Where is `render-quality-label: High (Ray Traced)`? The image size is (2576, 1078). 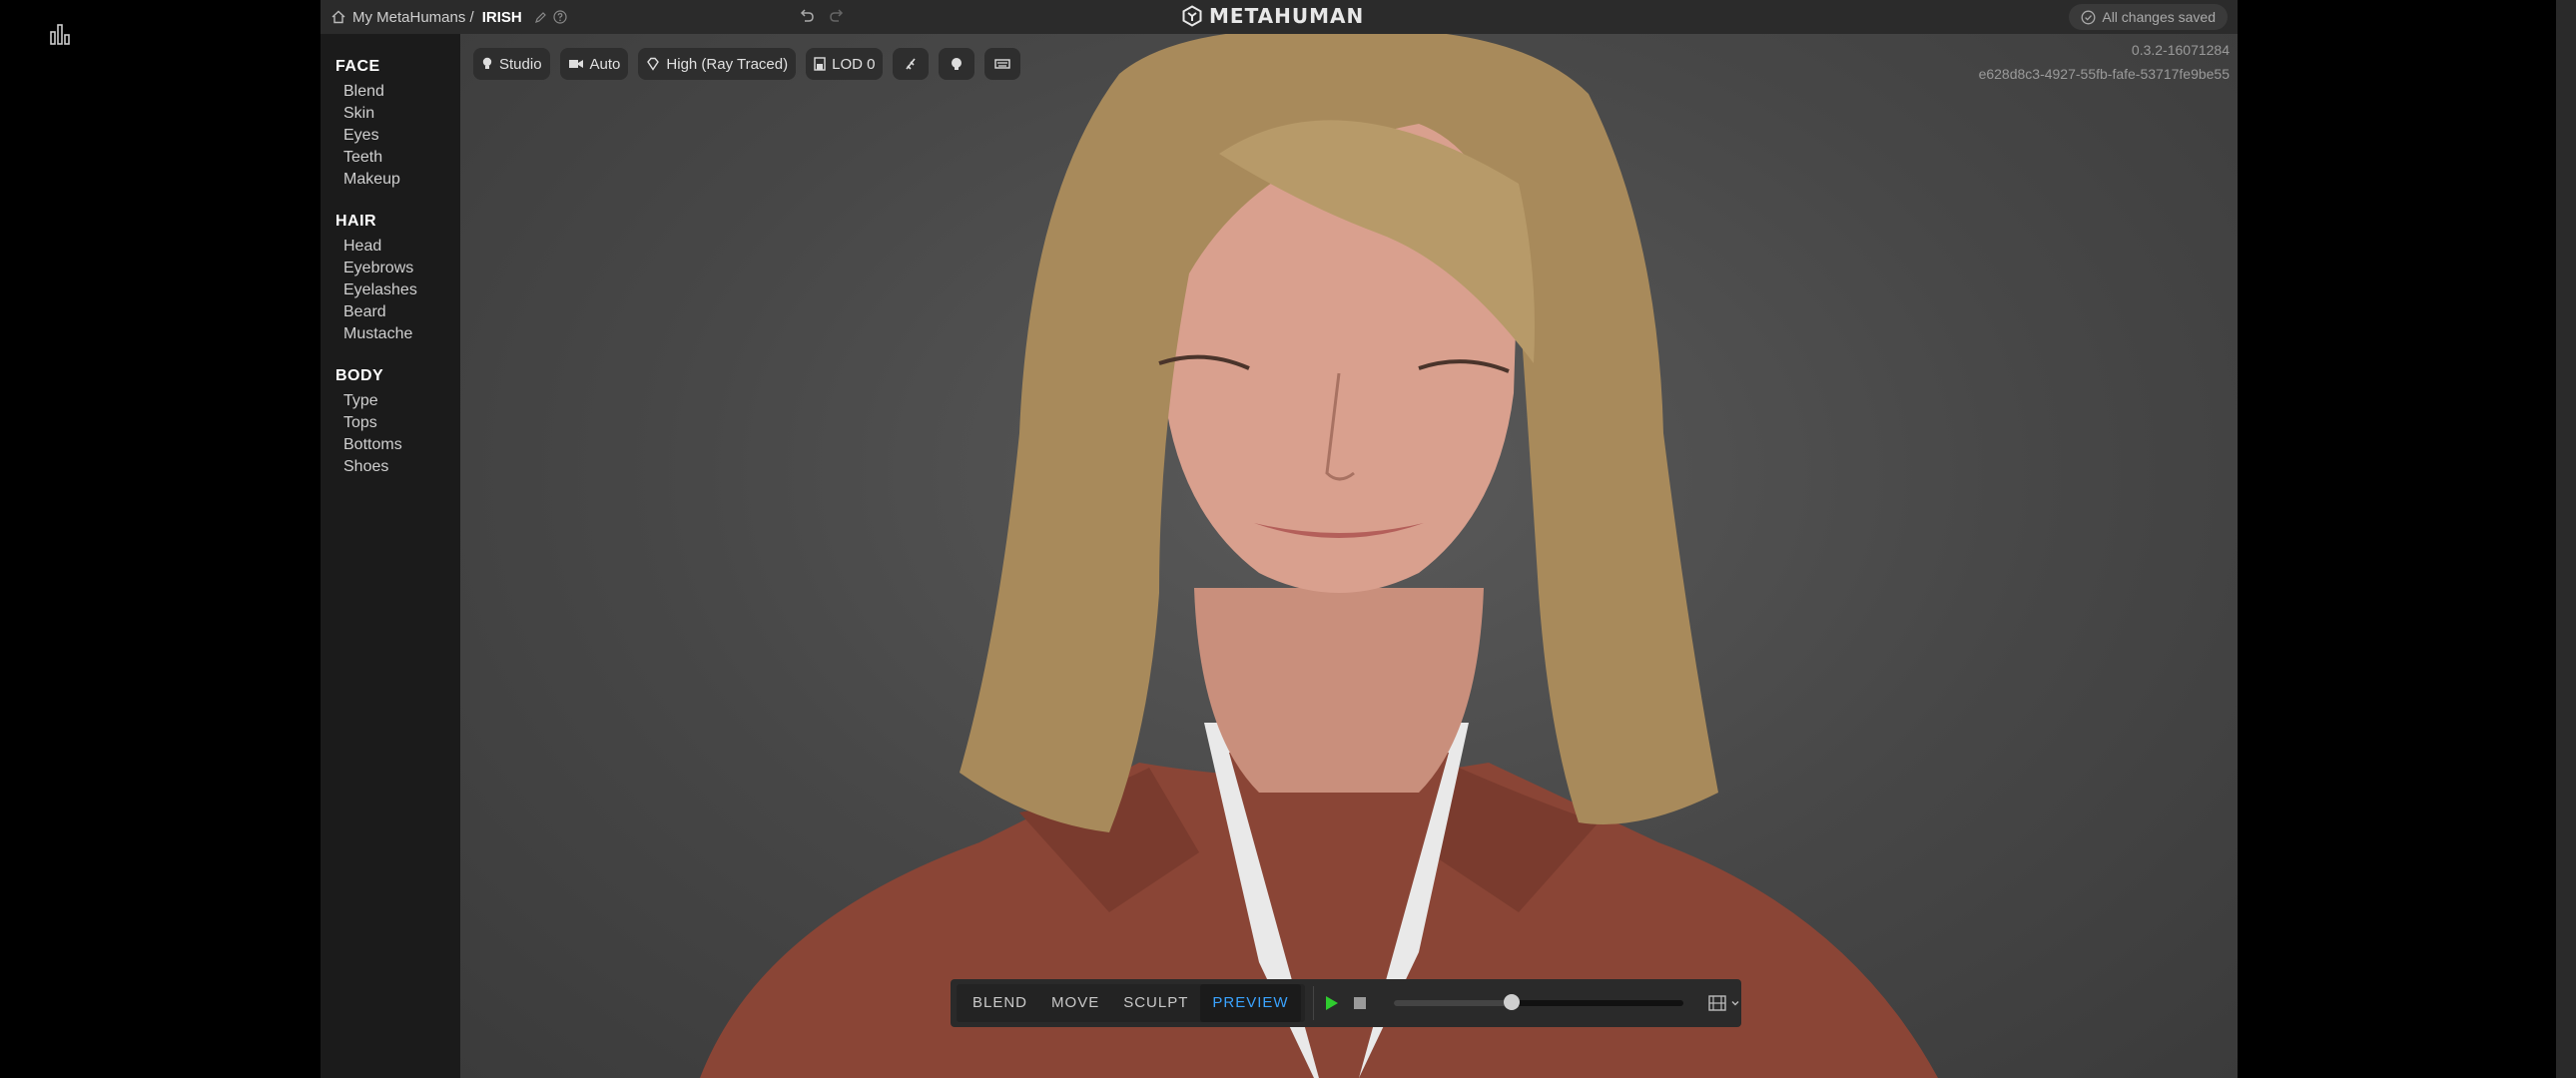 render-quality-label: High (Ray Traced) is located at coordinates (727, 64).